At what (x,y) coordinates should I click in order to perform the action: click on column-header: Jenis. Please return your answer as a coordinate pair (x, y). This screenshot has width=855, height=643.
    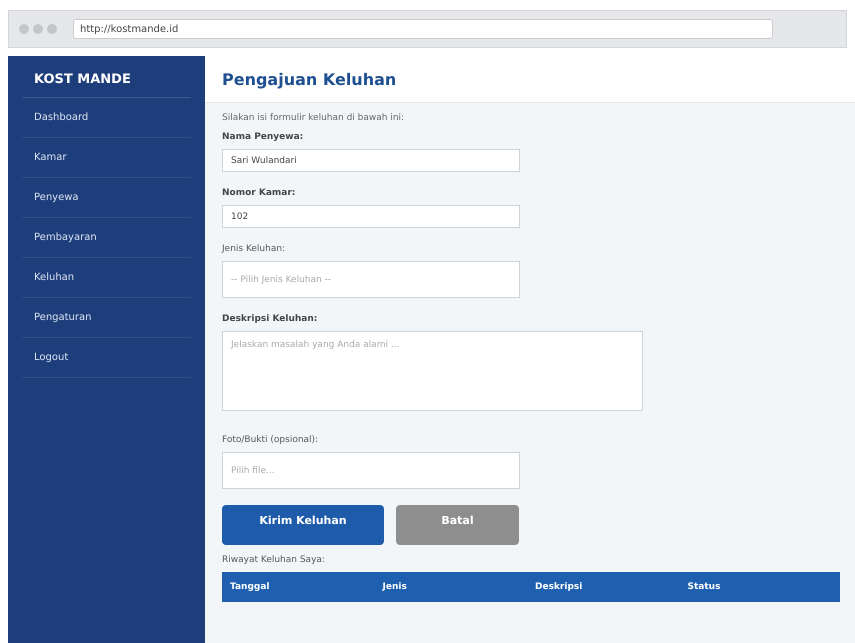
    Looking at the image, I should click on (458, 587).